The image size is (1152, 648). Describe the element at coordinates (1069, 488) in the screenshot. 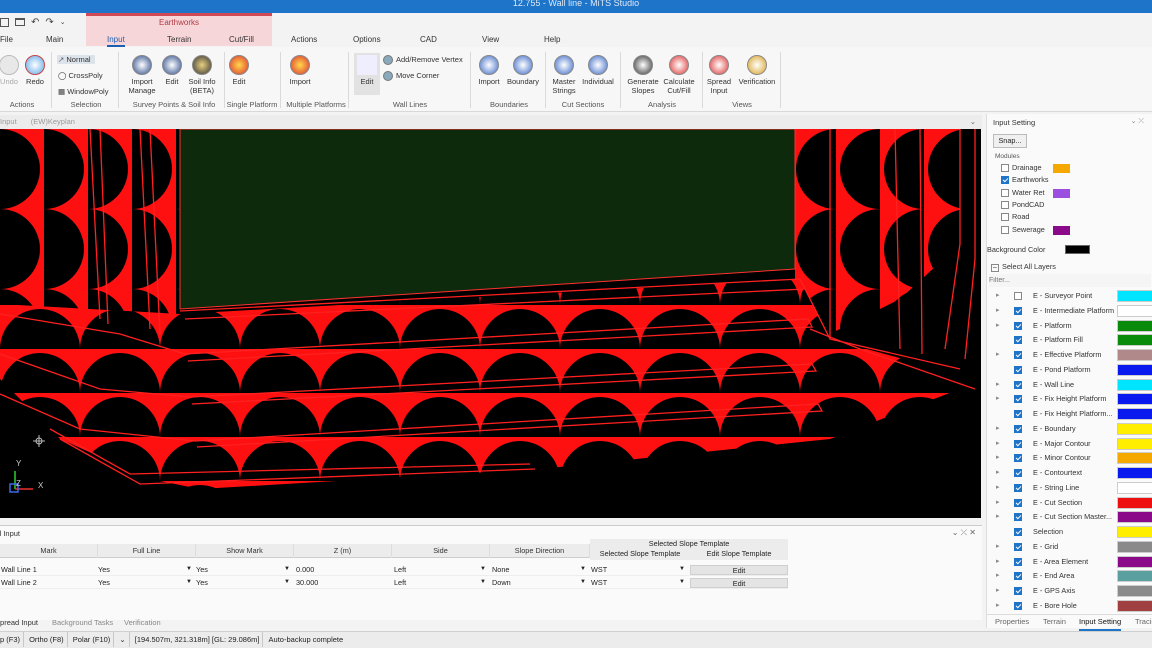

I see `layer-item: ▸ E - String Line` at that location.